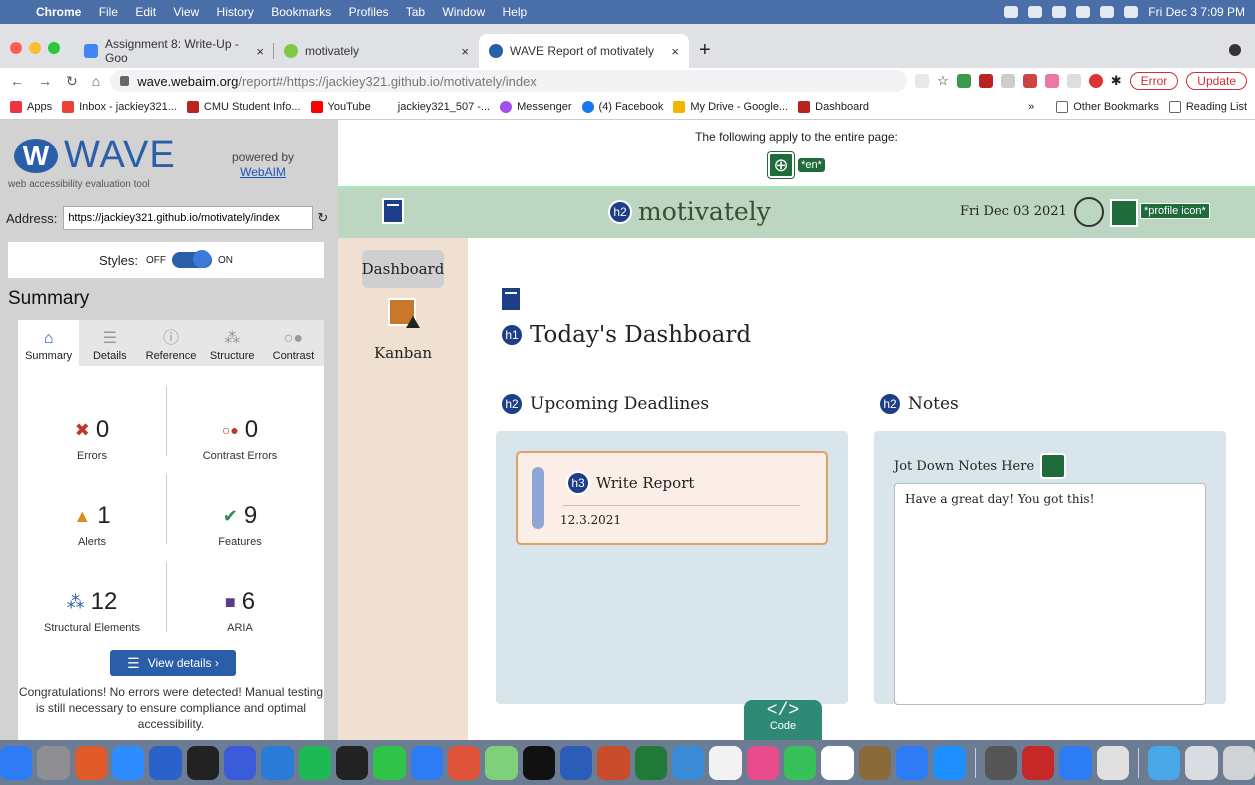 This screenshot has width=1255, height=785. I want to click on tab-structure: ⁂ Structure, so click(232, 343).